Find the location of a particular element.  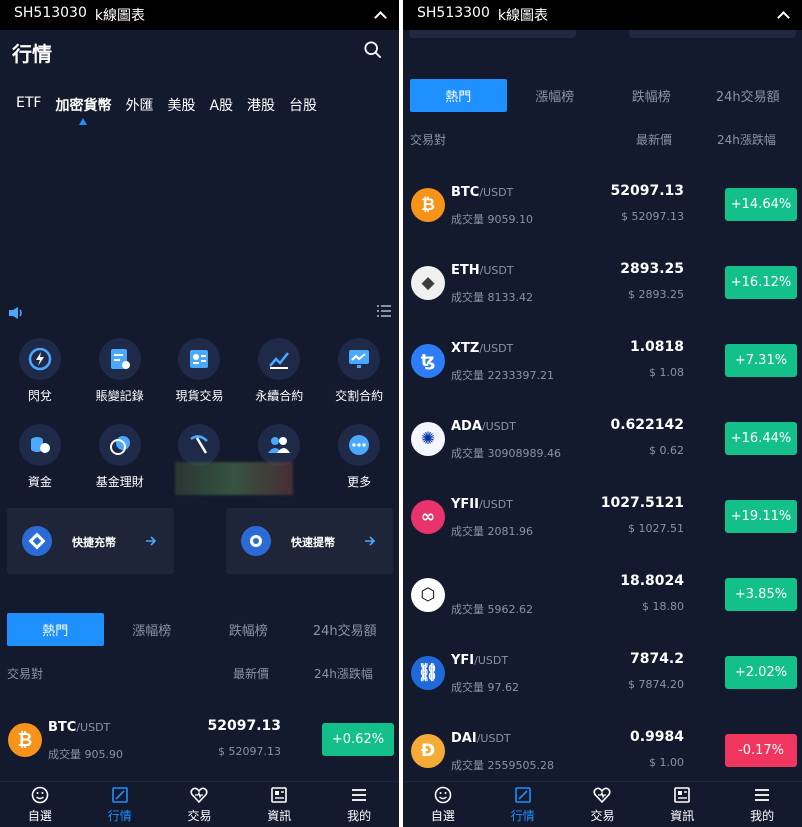

tab-tw-stocks: 台股 is located at coordinates (303, 105).